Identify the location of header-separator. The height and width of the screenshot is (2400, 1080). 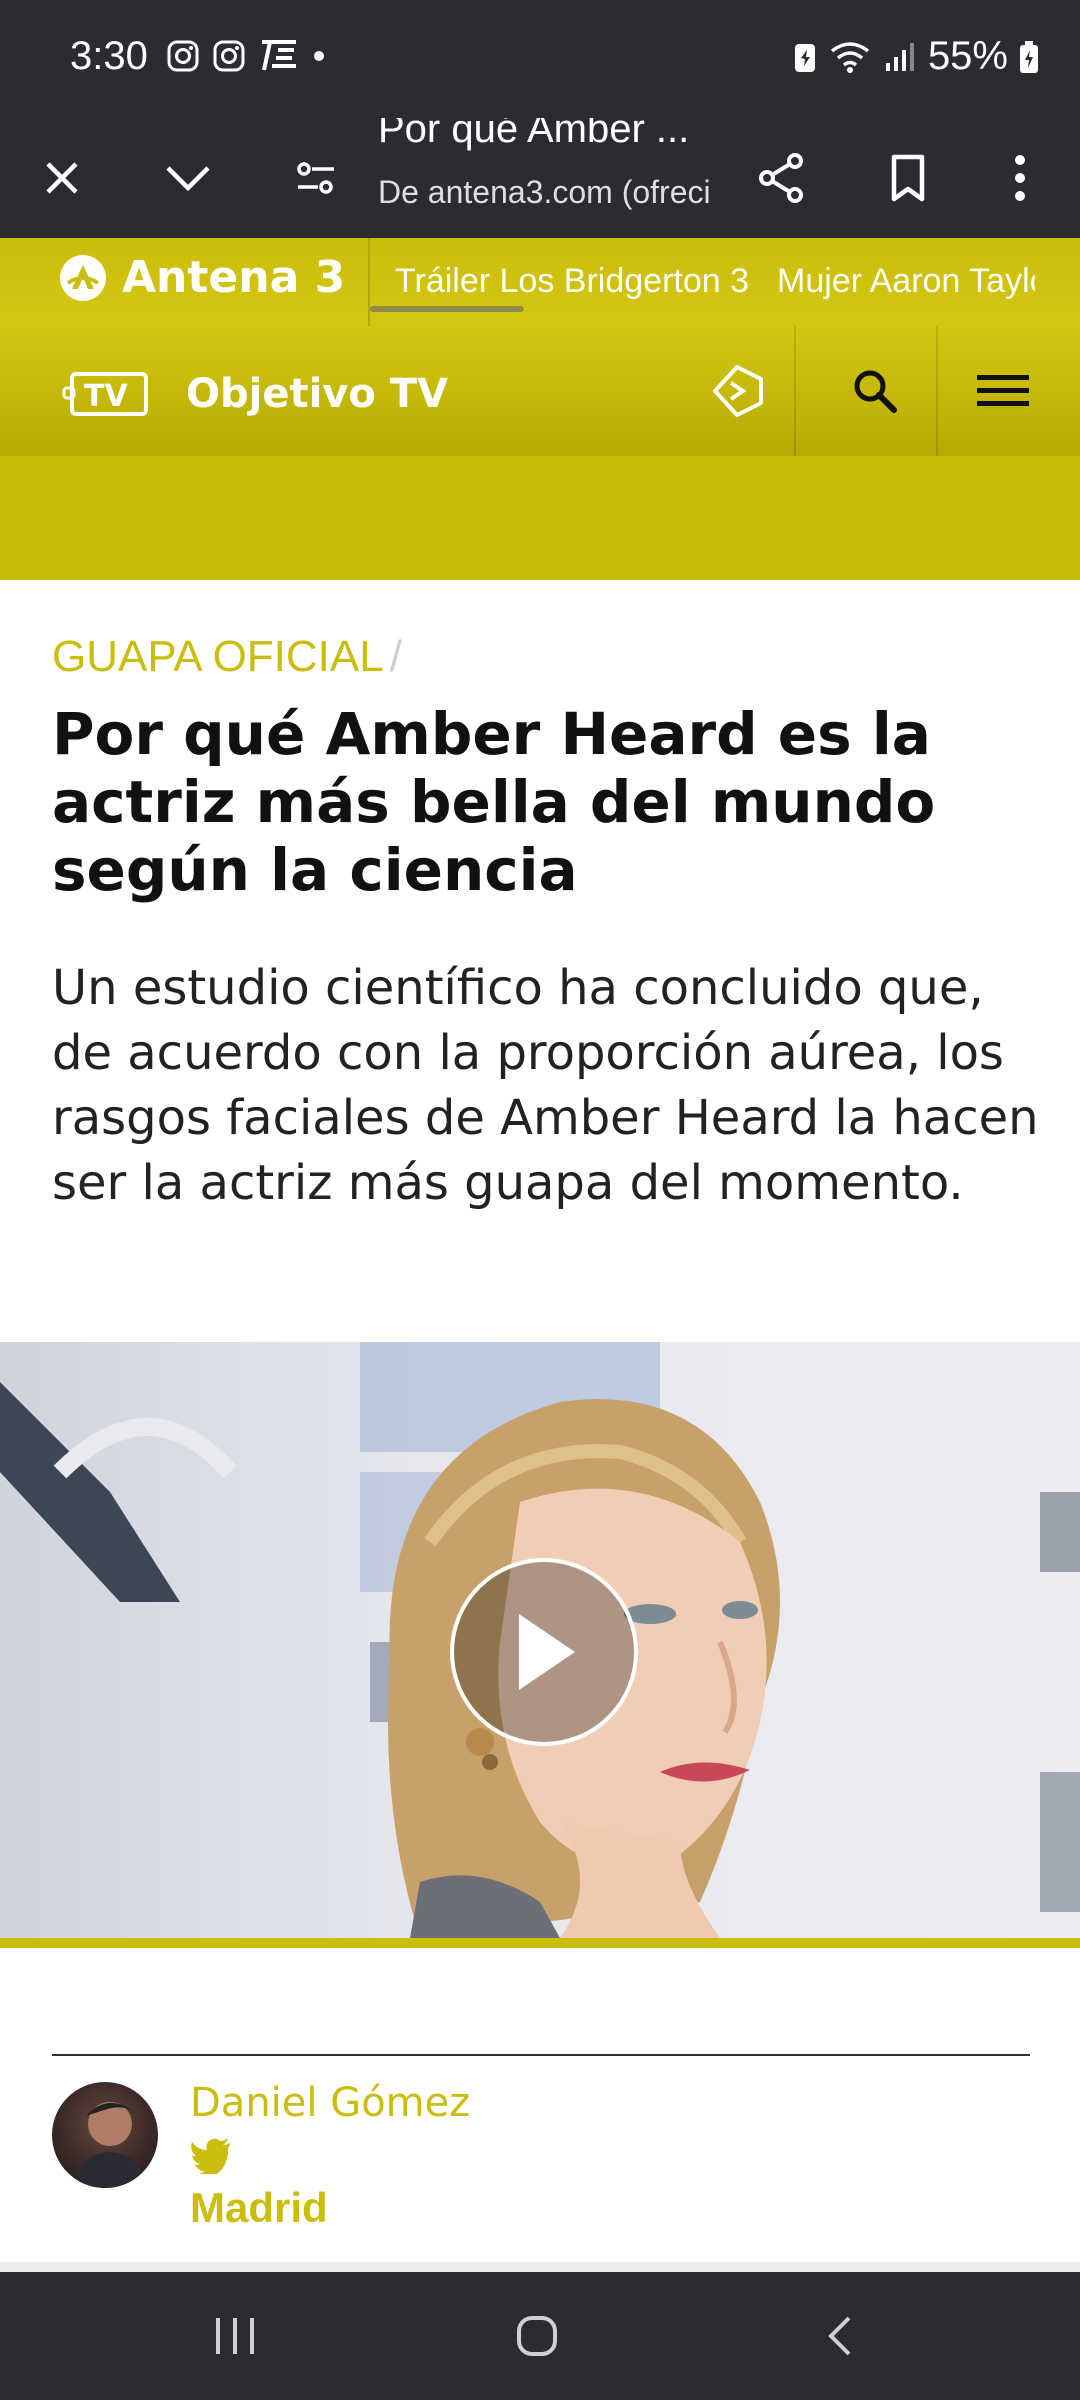
(369, 282).